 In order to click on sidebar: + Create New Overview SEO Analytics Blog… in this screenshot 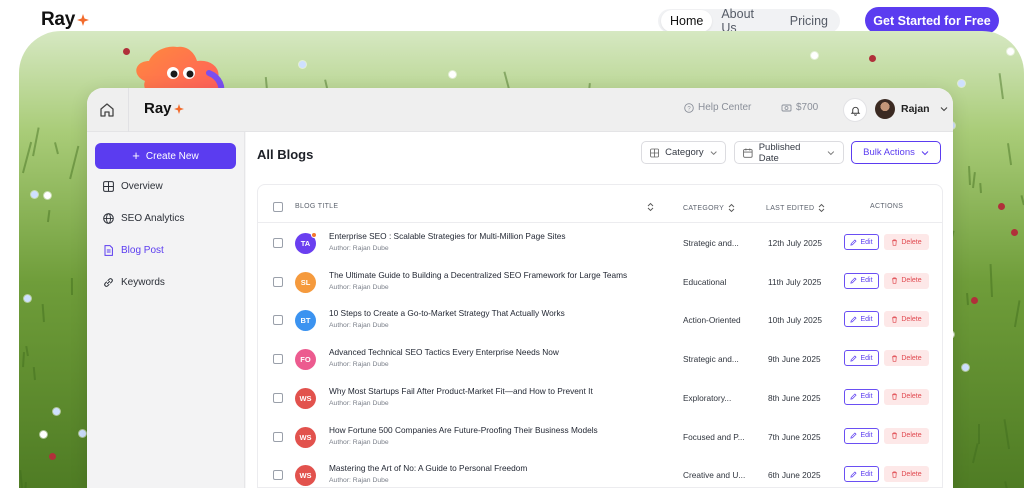, I will do `click(166, 310)`.